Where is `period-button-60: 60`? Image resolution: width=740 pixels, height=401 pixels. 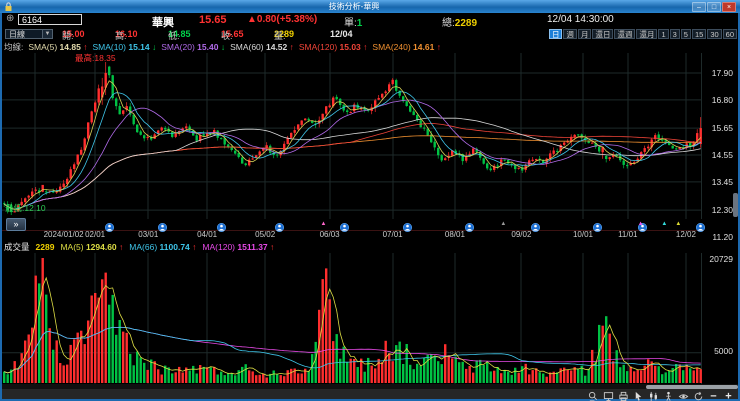
period-button-60: 60 is located at coordinates (729, 34).